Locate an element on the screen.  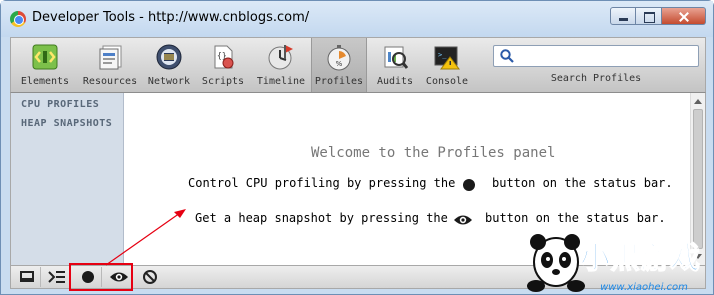
search-box is located at coordinates (596, 56).